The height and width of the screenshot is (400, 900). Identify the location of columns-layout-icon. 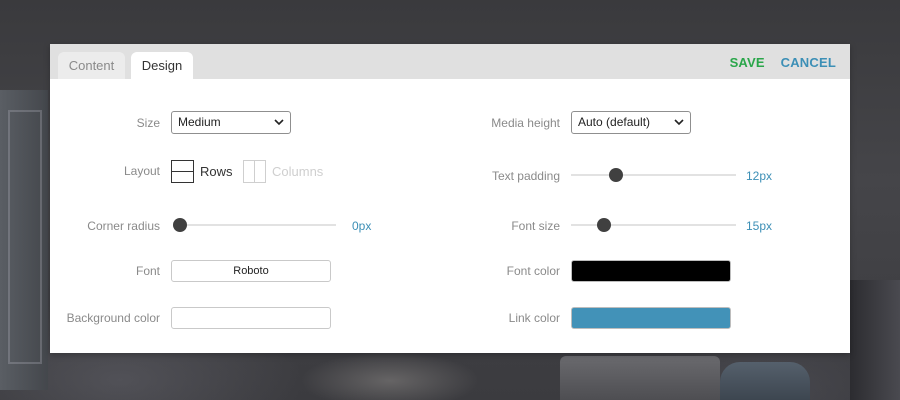
(254, 171).